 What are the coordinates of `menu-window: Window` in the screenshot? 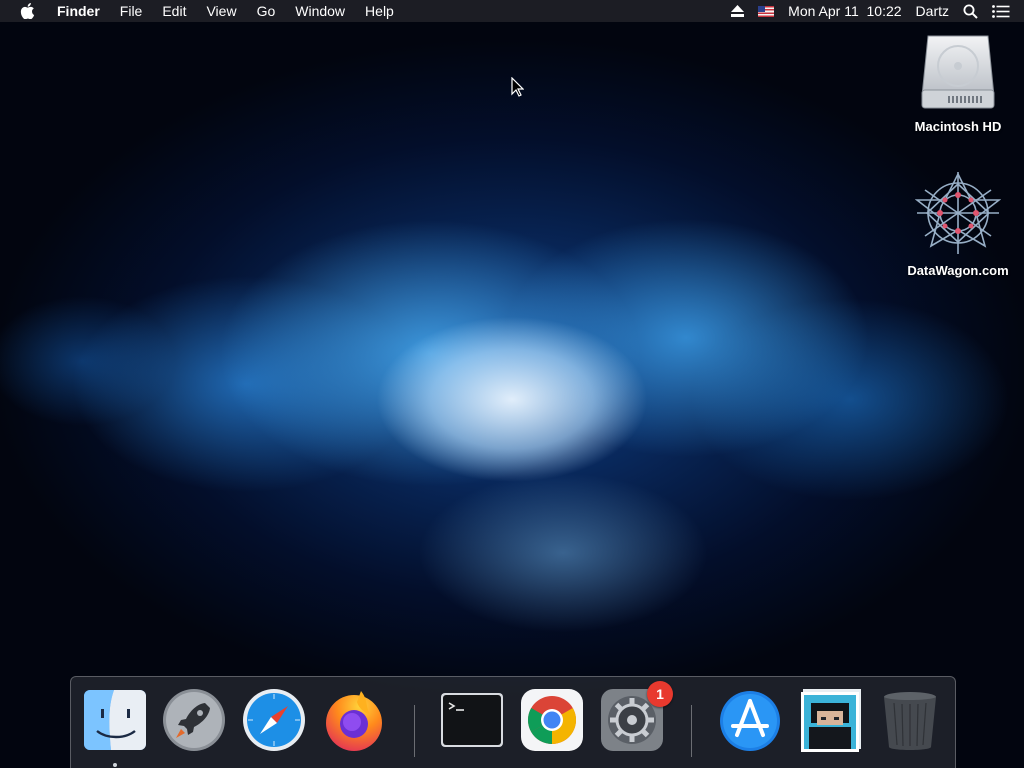 It's located at (320, 11).